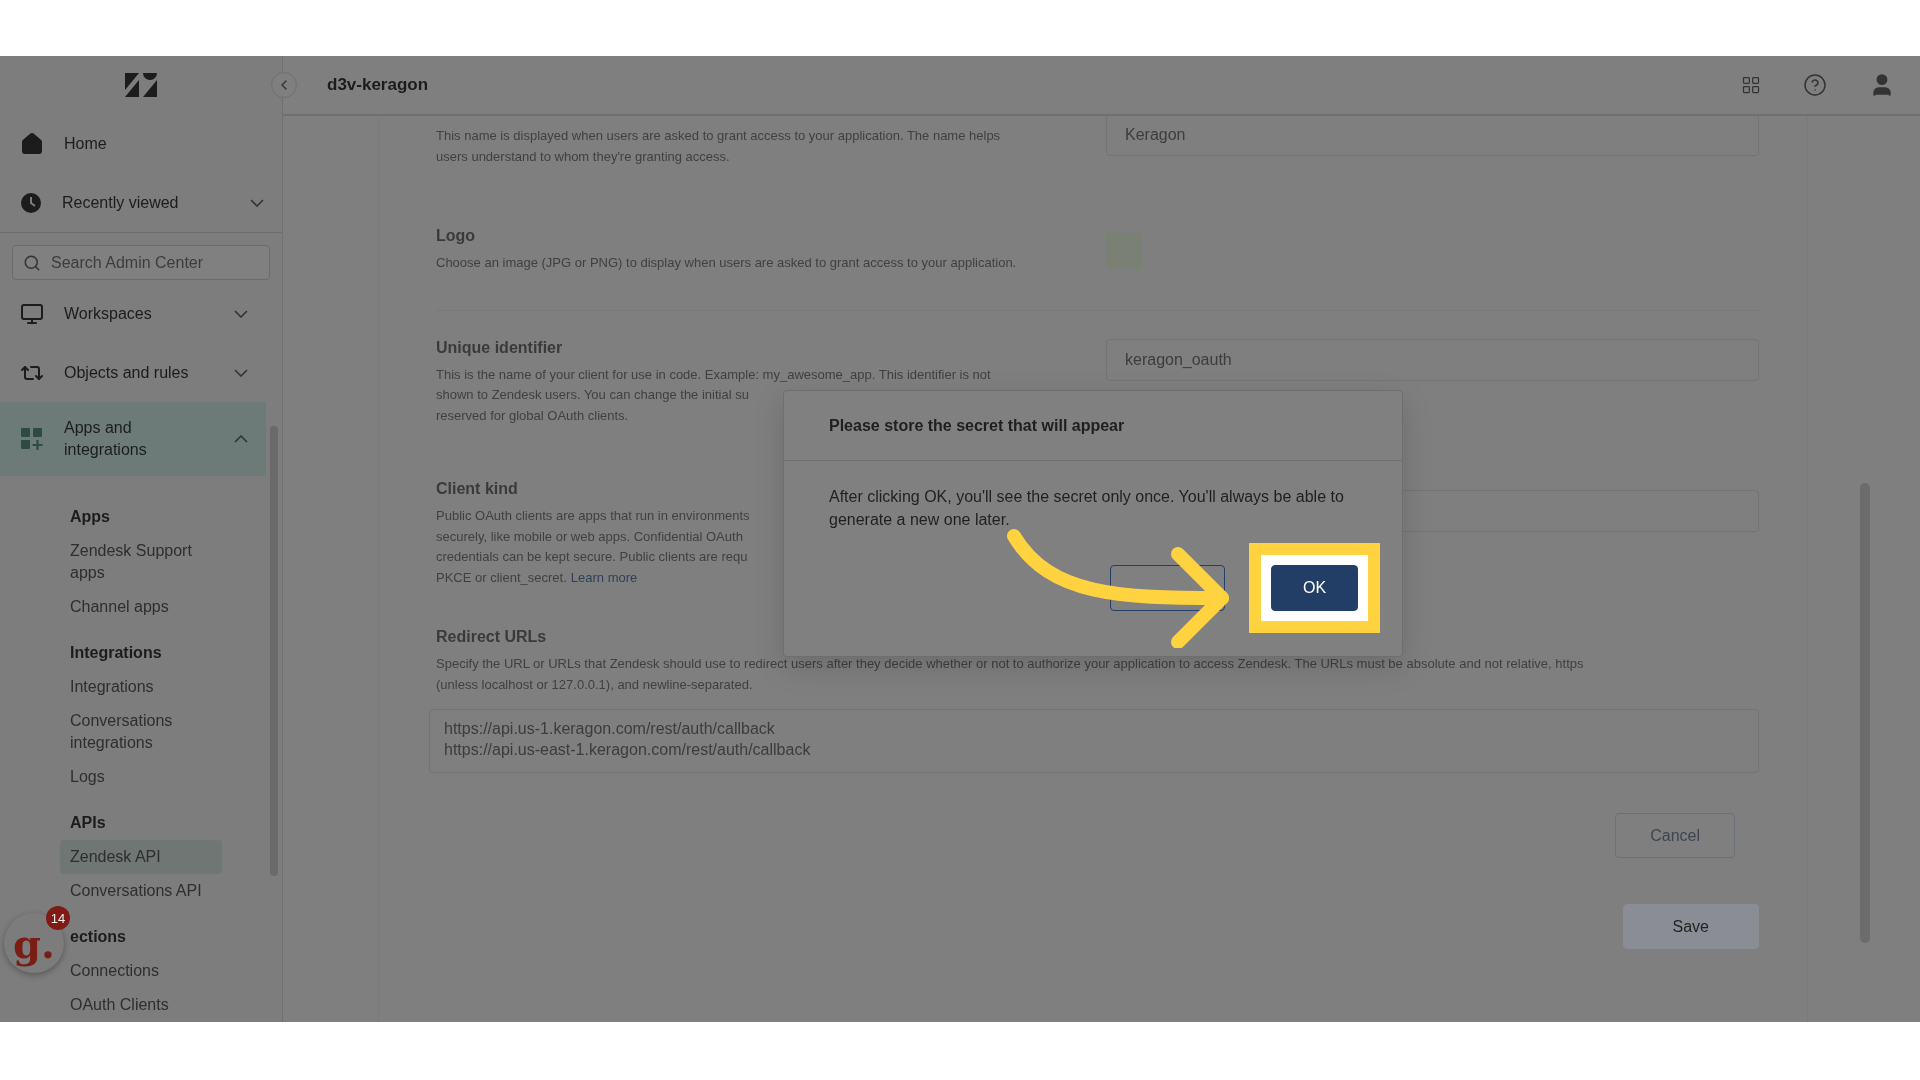 The image size is (1920, 1080). Describe the element at coordinates (141, 607) in the screenshot. I see `sidebar-link: Channel apps` at that location.